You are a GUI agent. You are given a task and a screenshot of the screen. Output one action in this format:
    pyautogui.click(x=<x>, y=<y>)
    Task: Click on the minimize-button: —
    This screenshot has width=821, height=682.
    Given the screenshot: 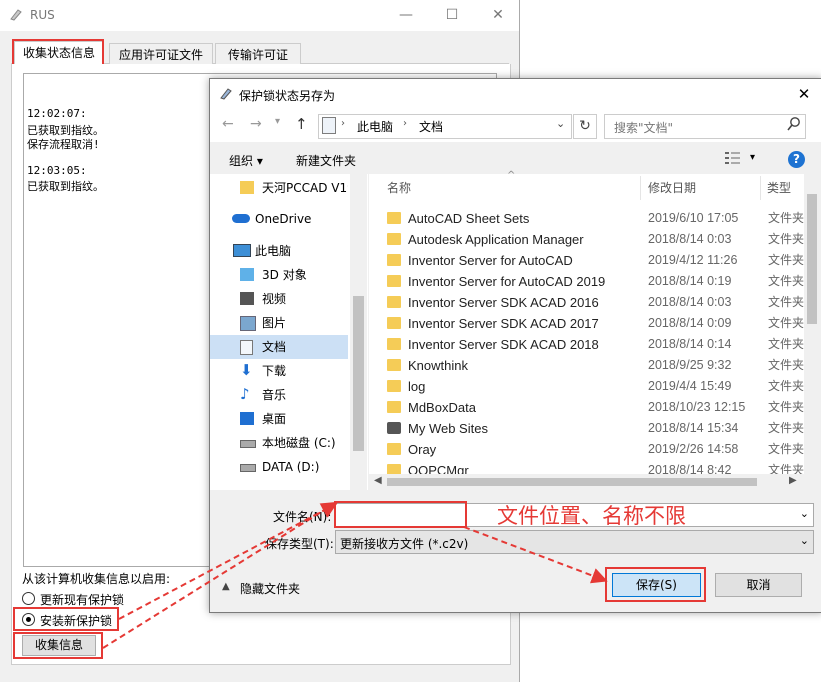 What is the action you would take?
    pyautogui.click(x=406, y=15)
    